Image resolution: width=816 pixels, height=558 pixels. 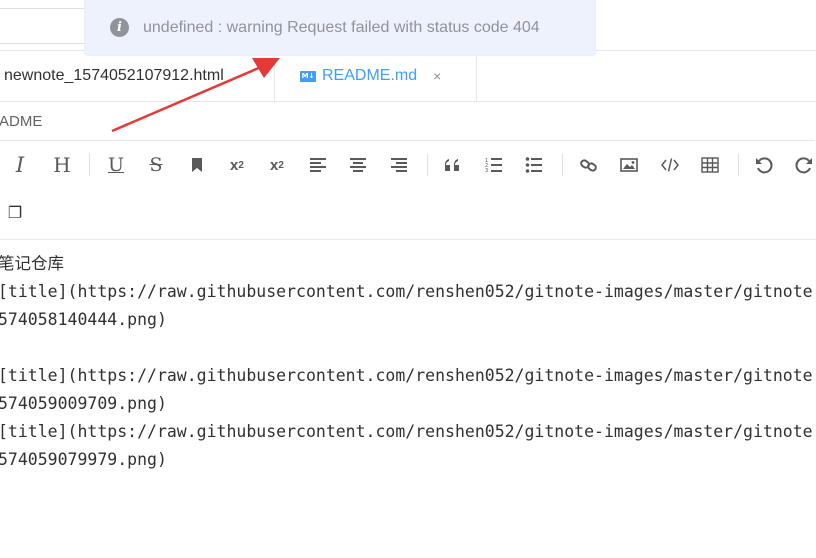 I want to click on subscript-index: 2, so click(x=281, y=165).